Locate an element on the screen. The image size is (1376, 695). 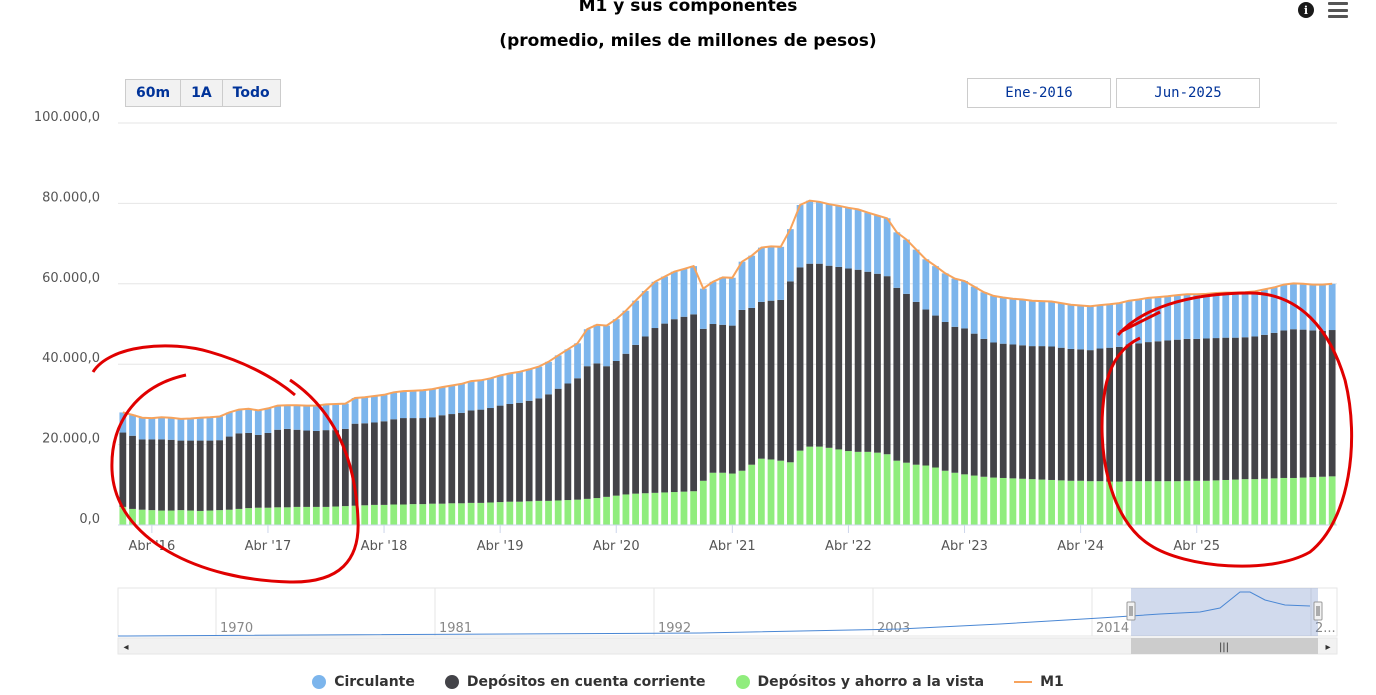
legend-item-m1: M1 is located at coordinates (1039, 682).